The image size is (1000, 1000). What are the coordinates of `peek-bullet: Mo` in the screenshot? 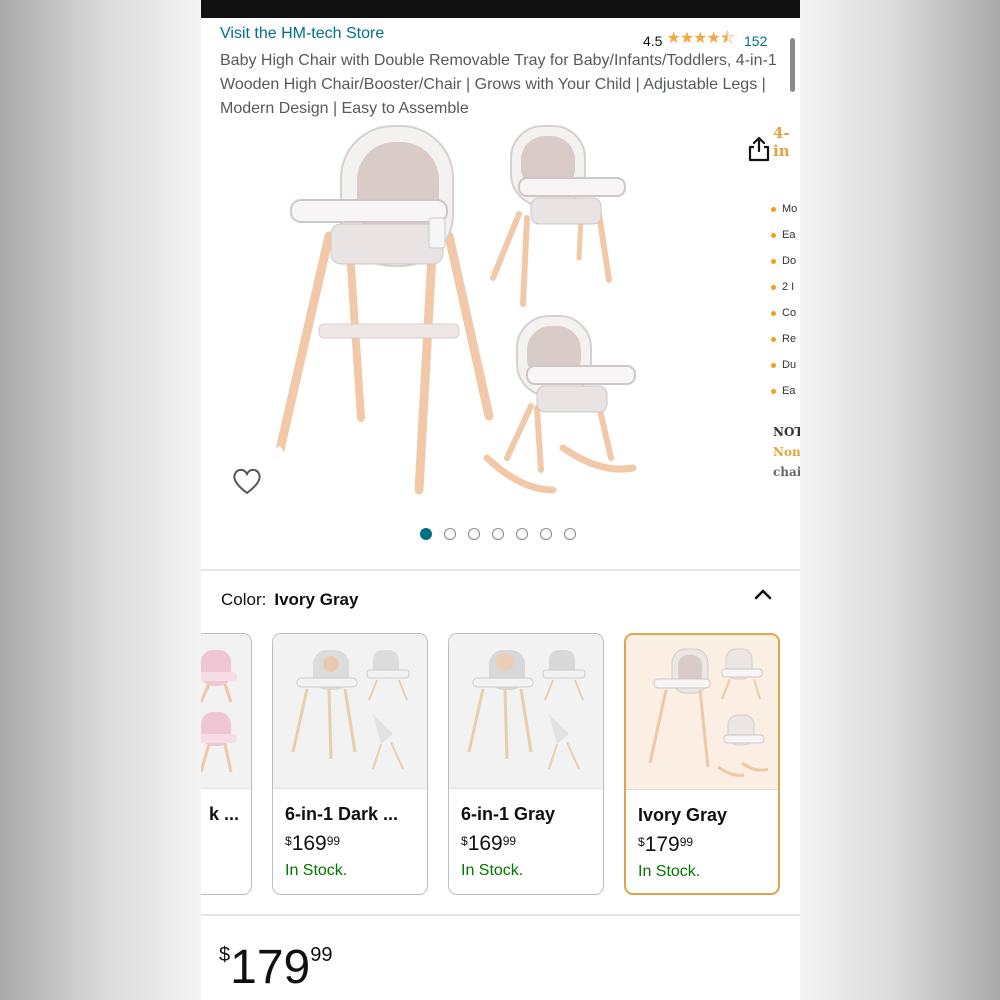 It's located at (784, 209).